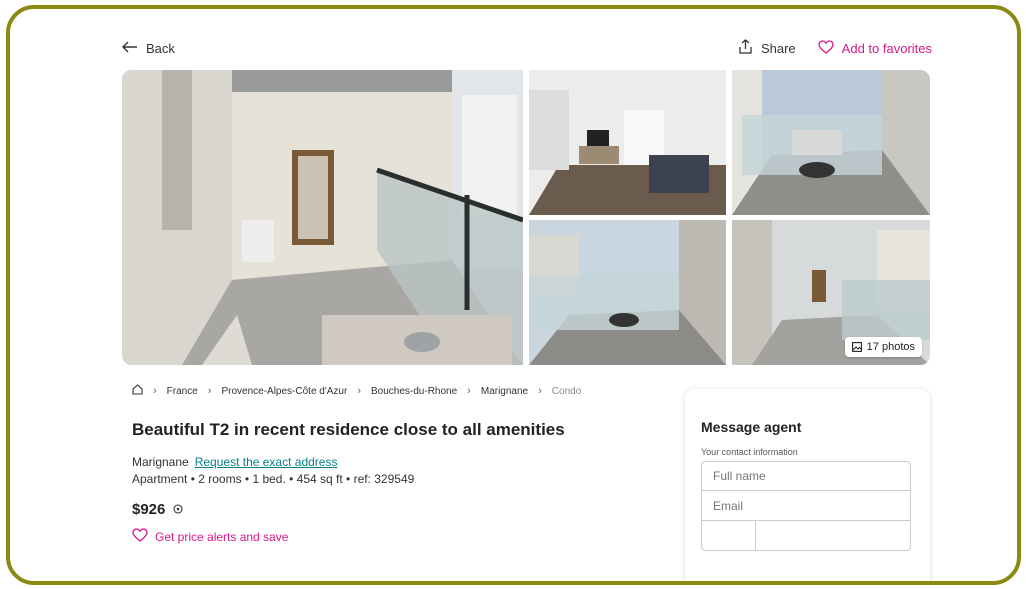 The image size is (1026, 589). What do you see at coordinates (149, 509) in the screenshot?
I see `listing-price: $926` at bounding box center [149, 509].